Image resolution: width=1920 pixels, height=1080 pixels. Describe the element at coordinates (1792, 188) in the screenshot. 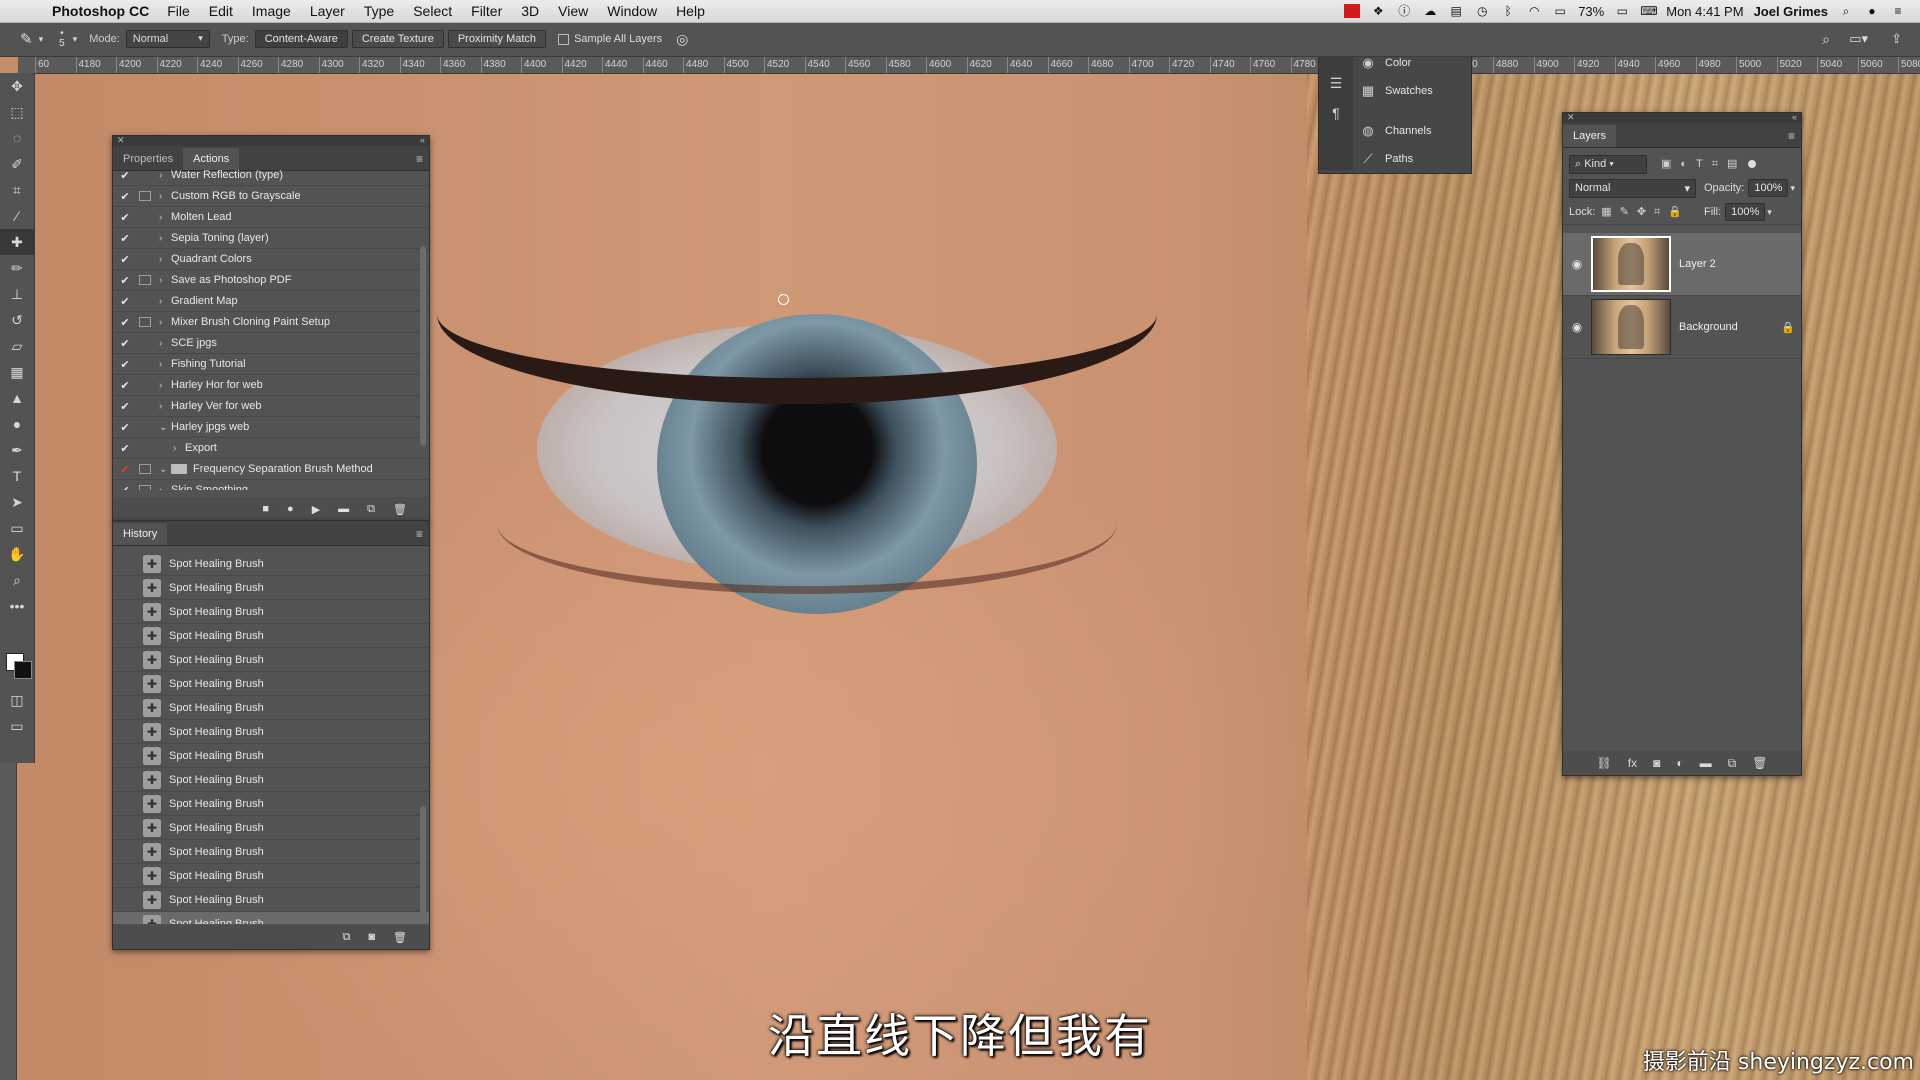

I see `opacity-chevron-icon: ▾` at that location.